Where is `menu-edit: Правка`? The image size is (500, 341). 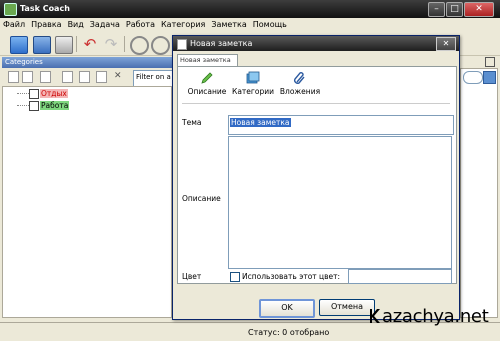
menu-edit: Правка is located at coordinates (46, 23).